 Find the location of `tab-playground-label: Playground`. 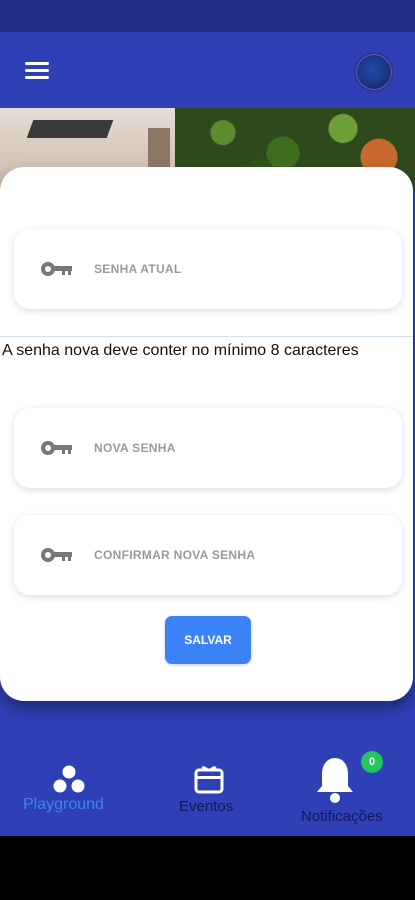

tab-playground-label: Playground is located at coordinates (63, 804).